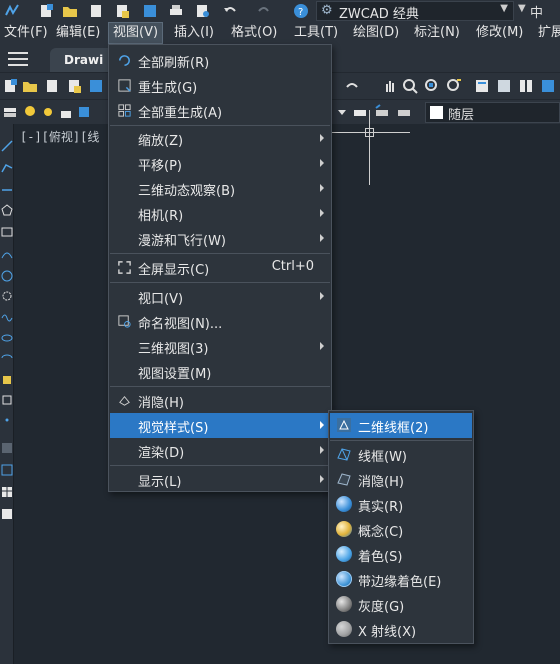 The image size is (560, 664). I want to click on revcloud-tool-icon, so click(7, 296).